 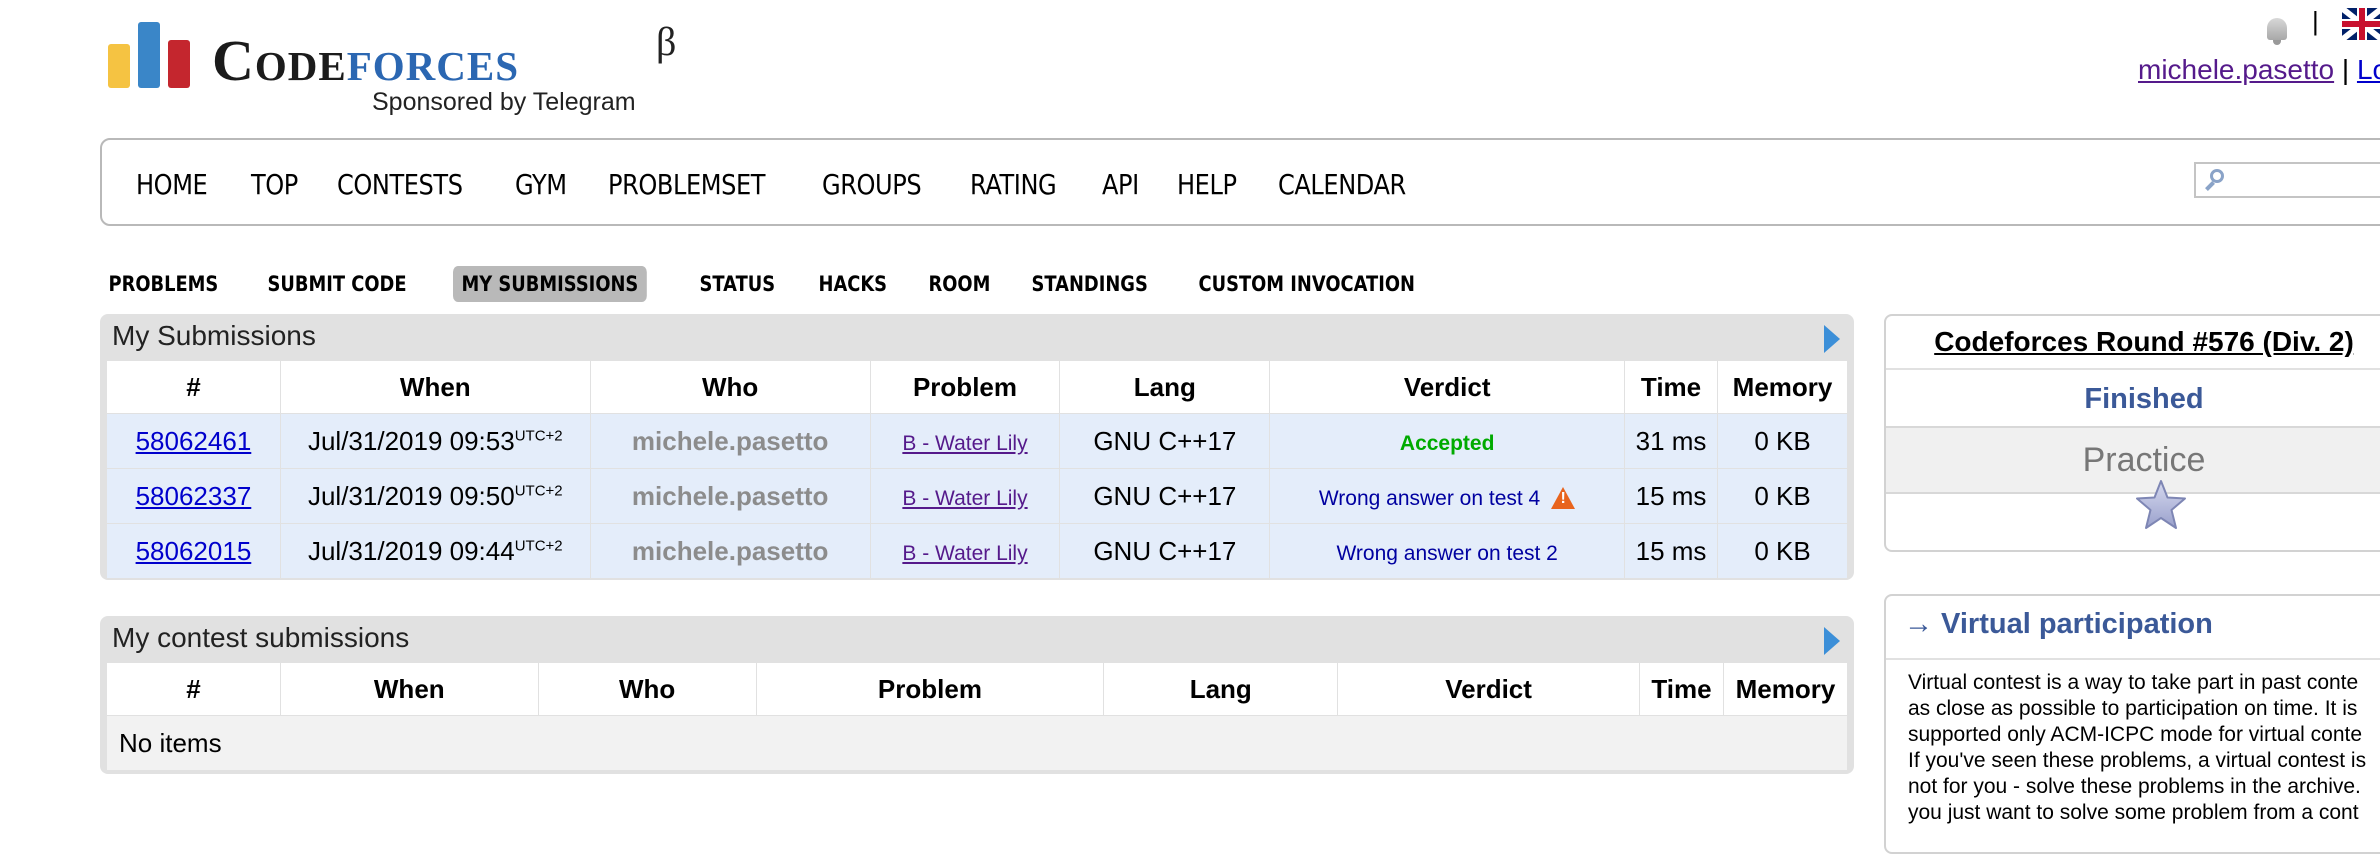 What do you see at coordinates (2144, 341) in the screenshot?
I see `round-title-link: Codeforces Round #576 (Div. 2)` at bounding box center [2144, 341].